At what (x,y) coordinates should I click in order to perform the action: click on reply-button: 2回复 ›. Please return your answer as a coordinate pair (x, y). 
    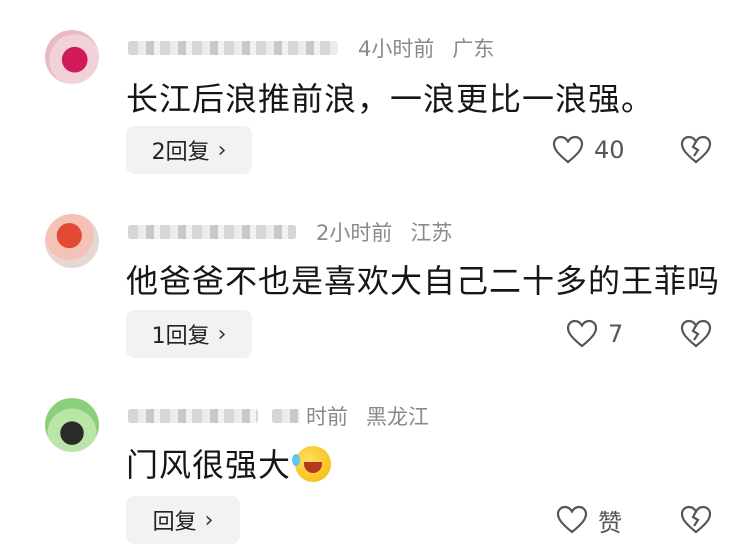
    Looking at the image, I should click on (189, 150).